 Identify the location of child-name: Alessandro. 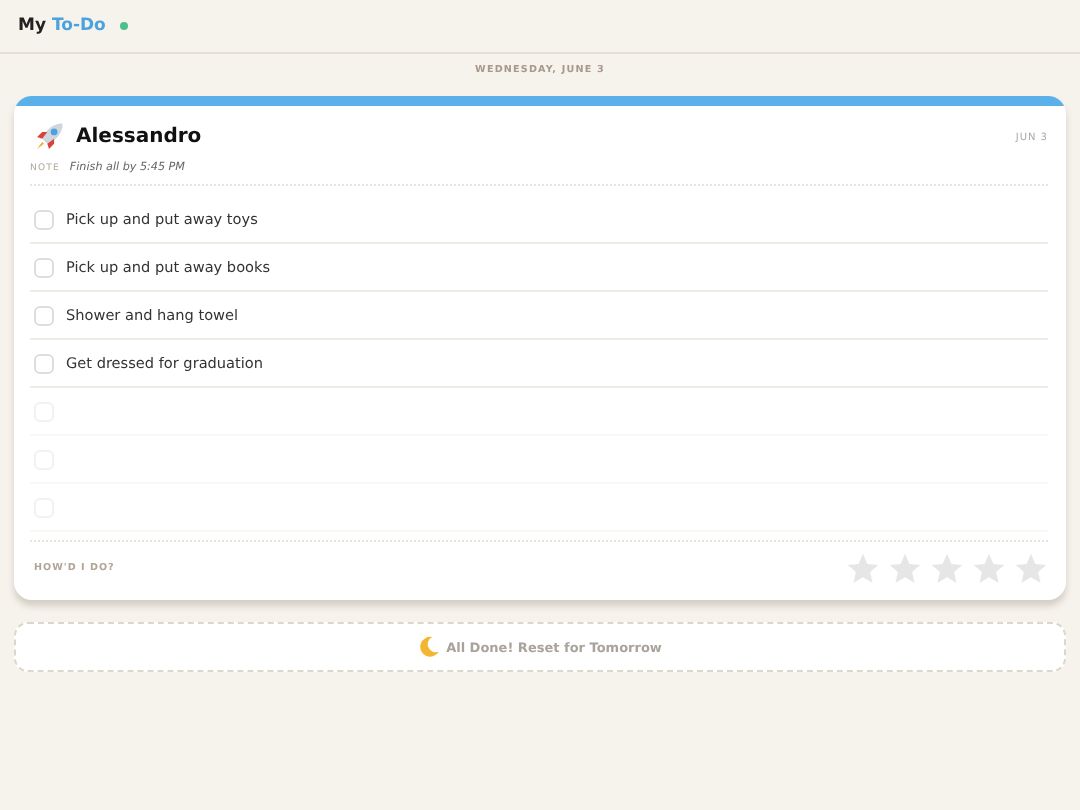
(139, 137).